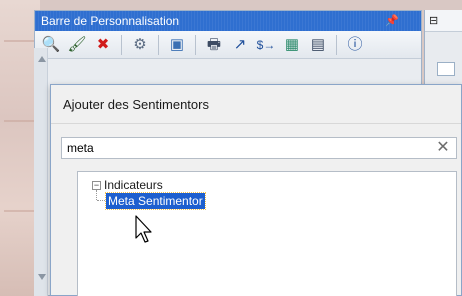 This screenshot has height=296, width=462. What do you see at coordinates (443, 148) in the screenshot?
I see `clear-search-icon: ✕` at bounding box center [443, 148].